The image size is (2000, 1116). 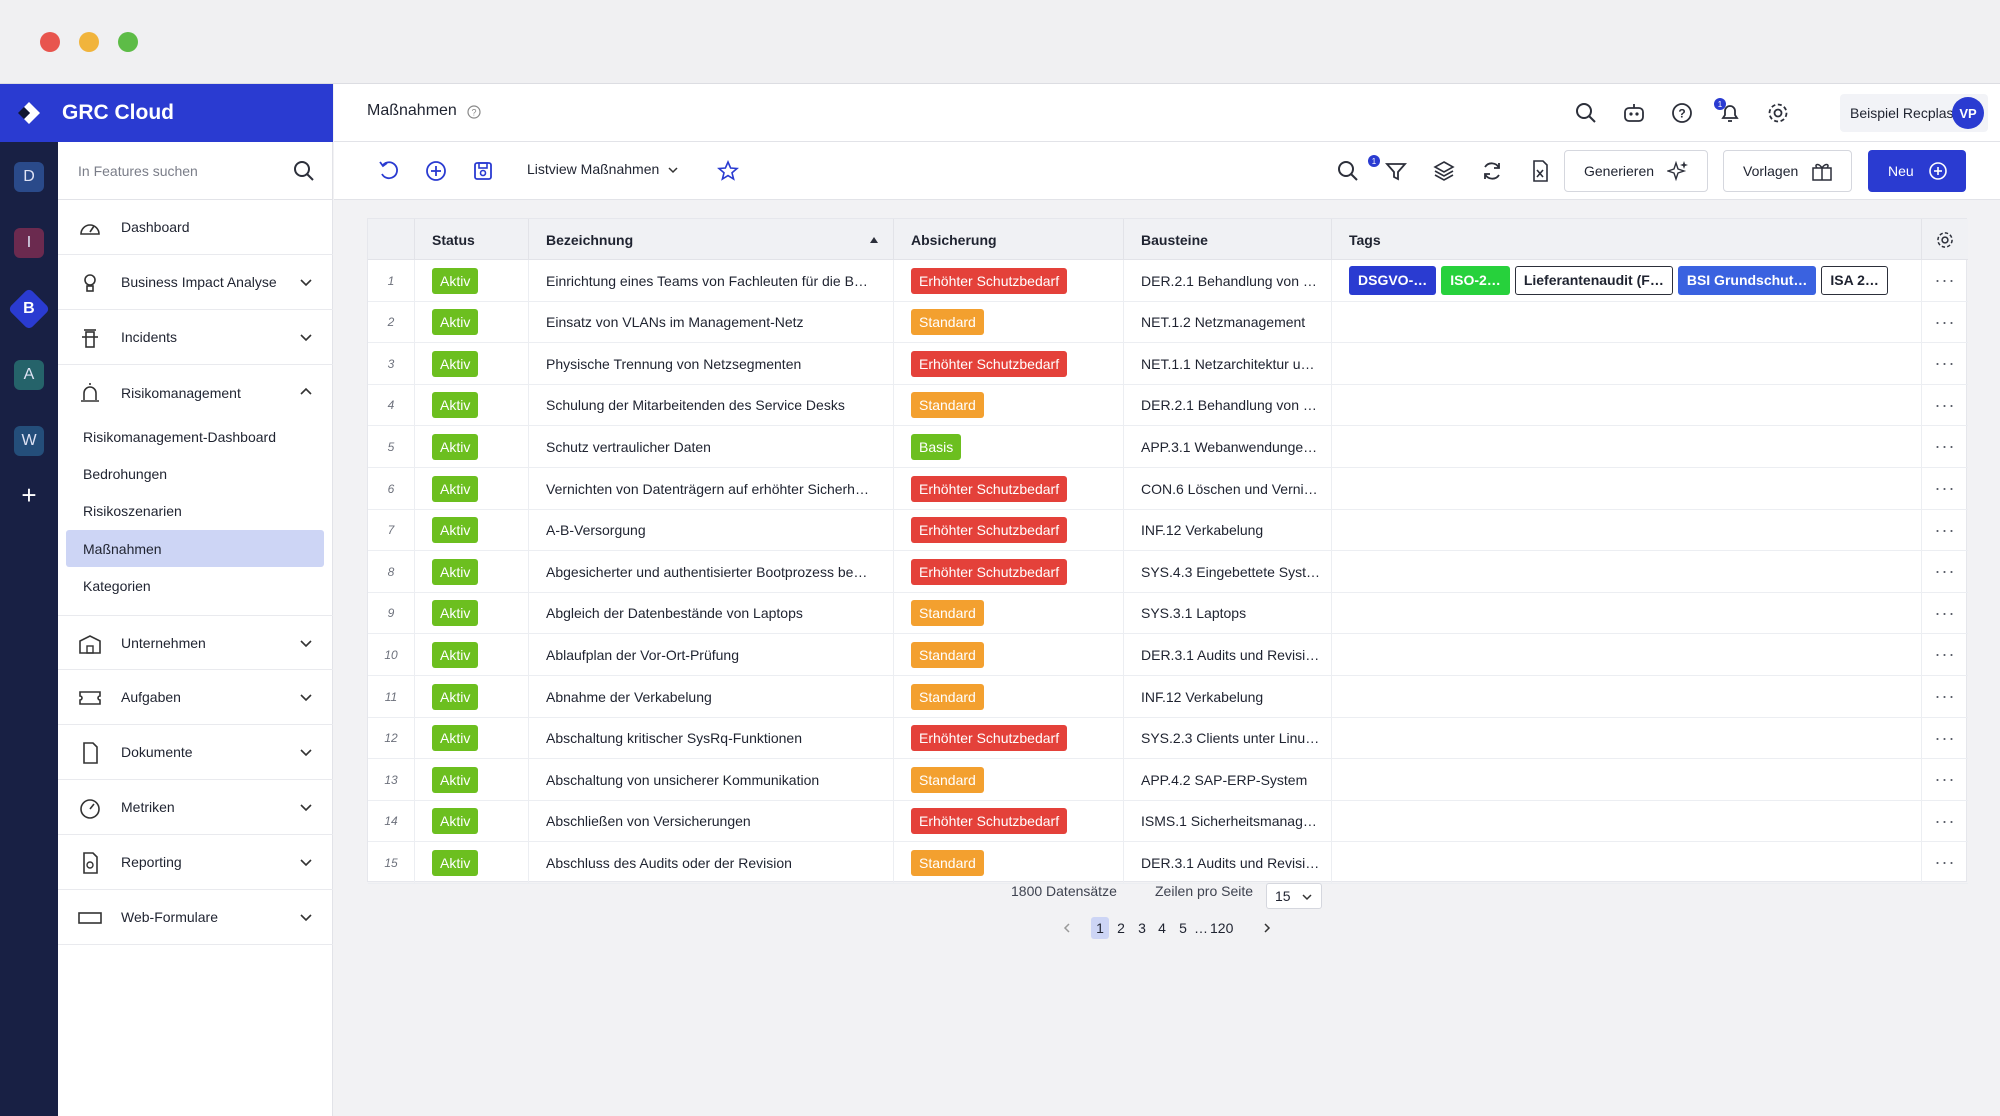 What do you see at coordinates (1945, 239) in the screenshot?
I see `table-settings` at bounding box center [1945, 239].